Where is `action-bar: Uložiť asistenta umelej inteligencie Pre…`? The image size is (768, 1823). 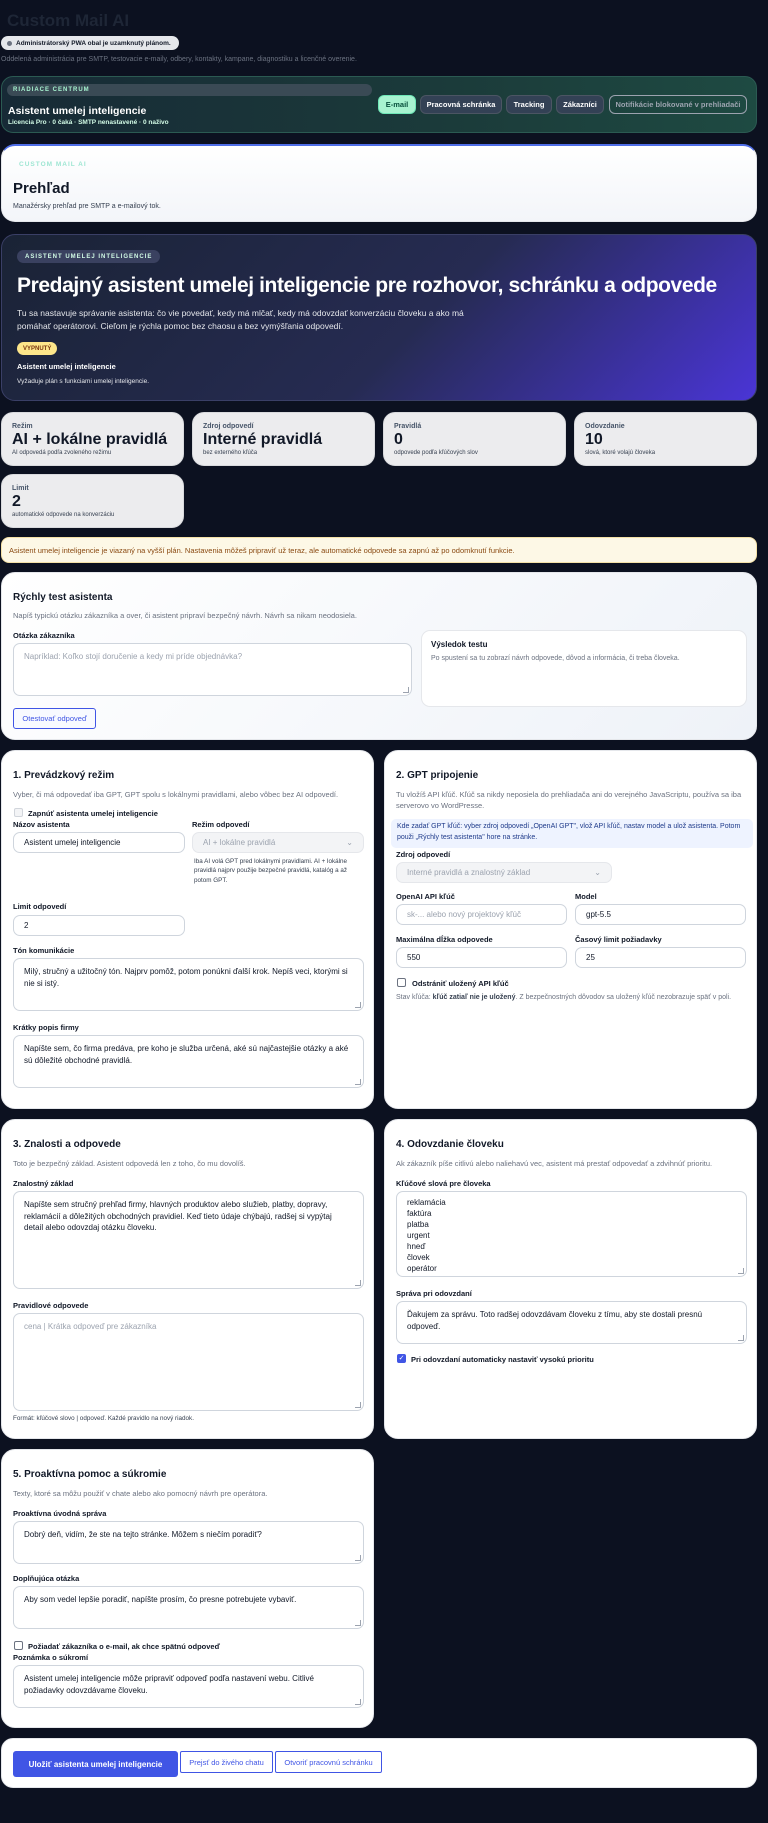 action-bar: Uložiť asistenta umelej inteligencie Pre… is located at coordinates (379, 1763).